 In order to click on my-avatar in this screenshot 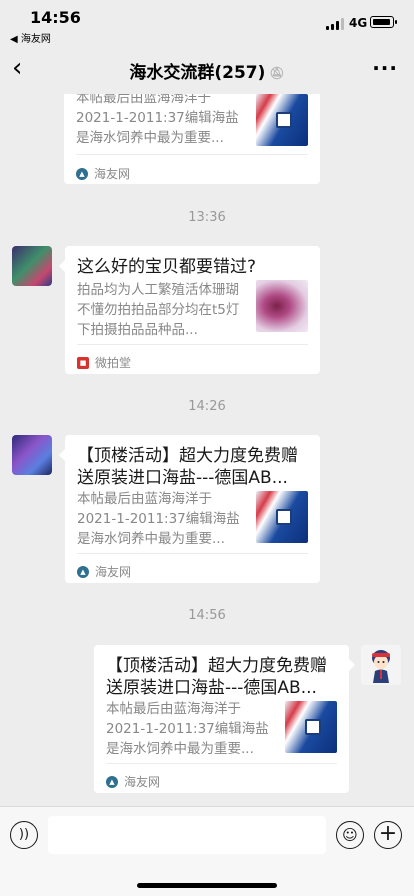, I will do `click(381, 665)`.